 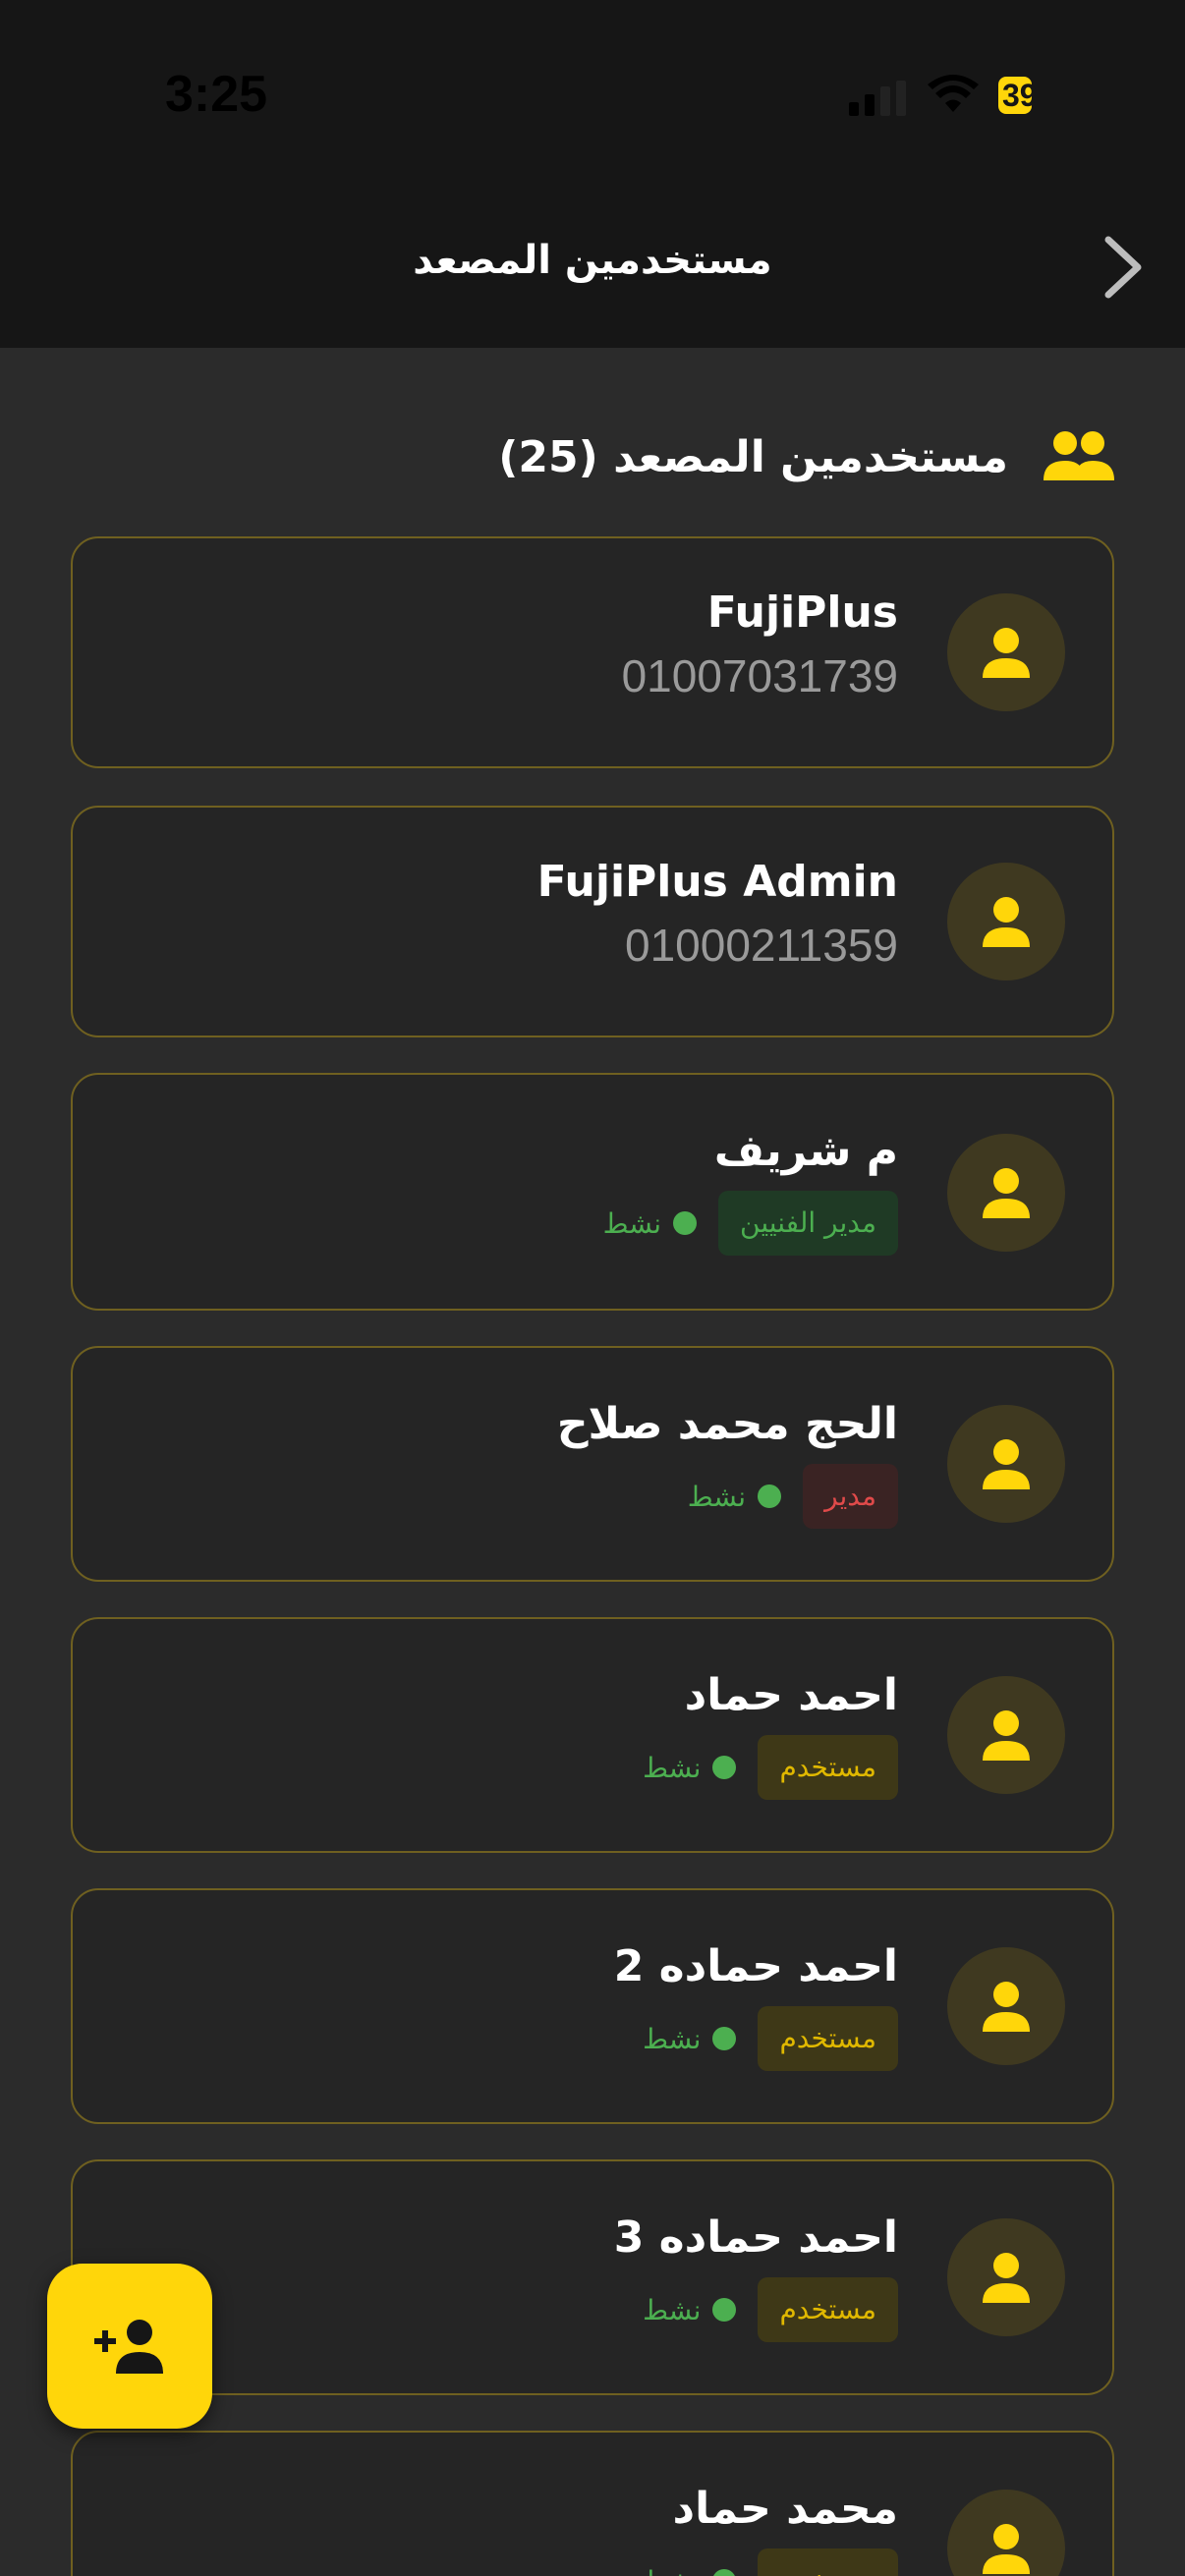 What do you see at coordinates (806, 1151) in the screenshot?
I see `user-name: م شريف` at bounding box center [806, 1151].